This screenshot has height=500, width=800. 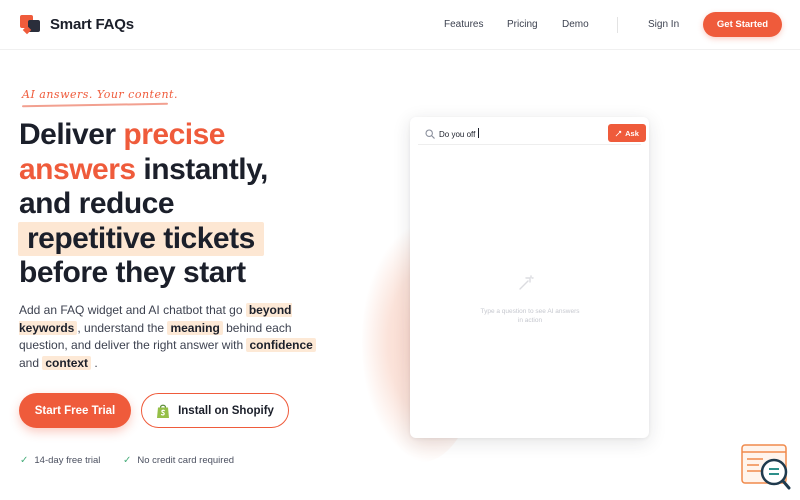 What do you see at coordinates (766, 467) in the screenshot?
I see `help-chat-icon` at bounding box center [766, 467].